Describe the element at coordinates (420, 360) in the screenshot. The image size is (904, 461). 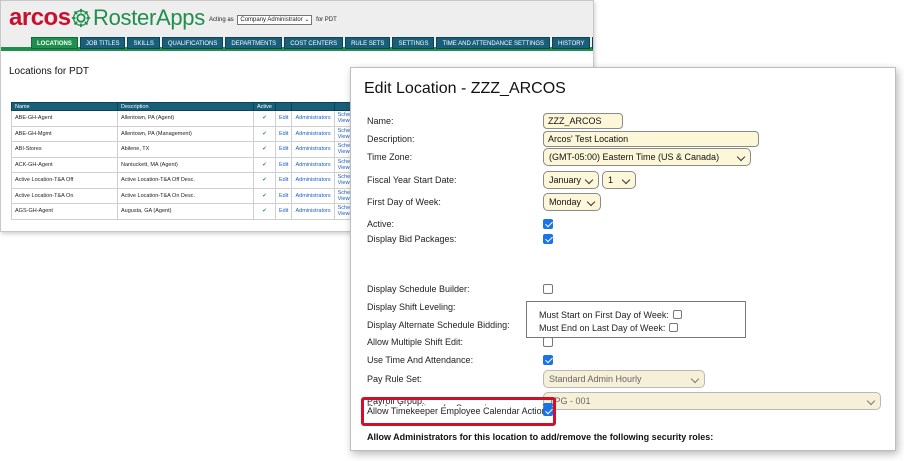
I see `time-att-label: Use Time And Attendance:` at that location.